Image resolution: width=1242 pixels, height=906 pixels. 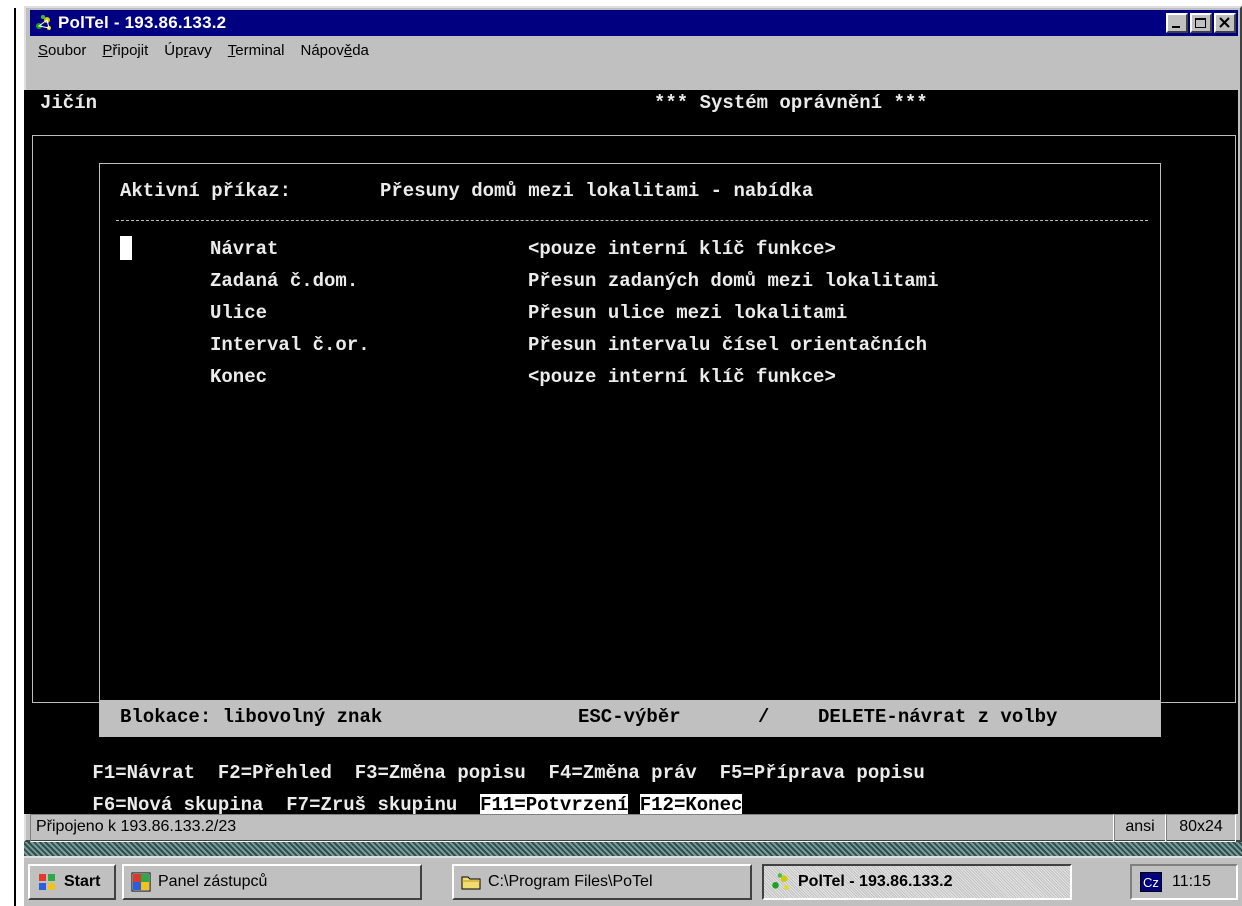 I want to click on menu-item-zadana: Zadaná č.dom., so click(x=284, y=281).